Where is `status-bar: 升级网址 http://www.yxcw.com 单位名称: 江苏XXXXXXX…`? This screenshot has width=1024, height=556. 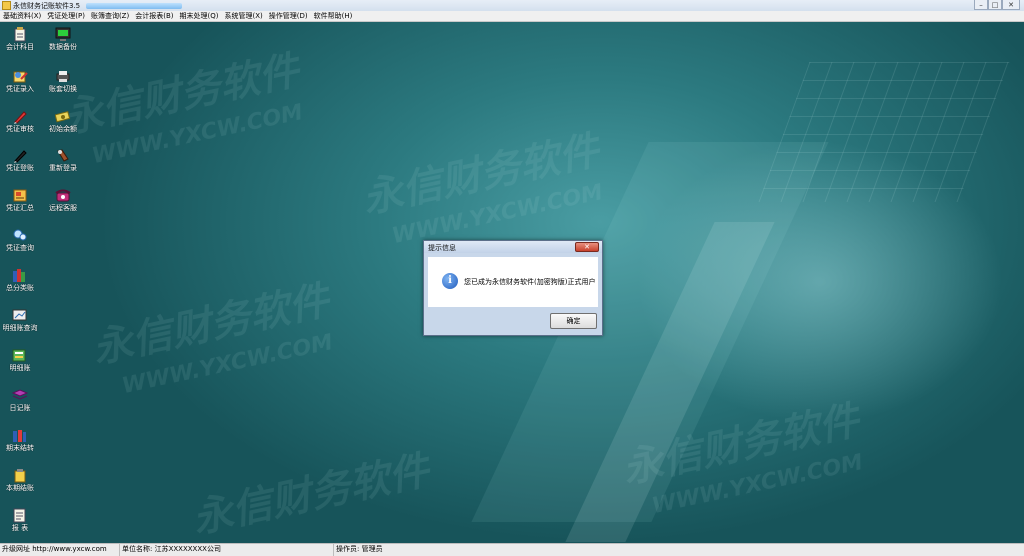 status-bar: 升级网址 http://www.yxcw.com 单位名称: 江苏XXXXXXX… is located at coordinates (512, 549).